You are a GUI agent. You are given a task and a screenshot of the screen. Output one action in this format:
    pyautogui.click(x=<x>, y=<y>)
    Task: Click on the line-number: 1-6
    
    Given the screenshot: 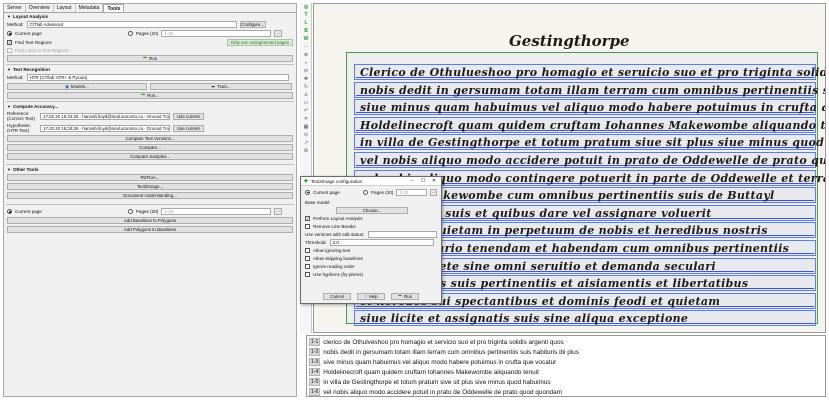 What is the action you would take?
    pyautogui.click(x=315, y=392)
    